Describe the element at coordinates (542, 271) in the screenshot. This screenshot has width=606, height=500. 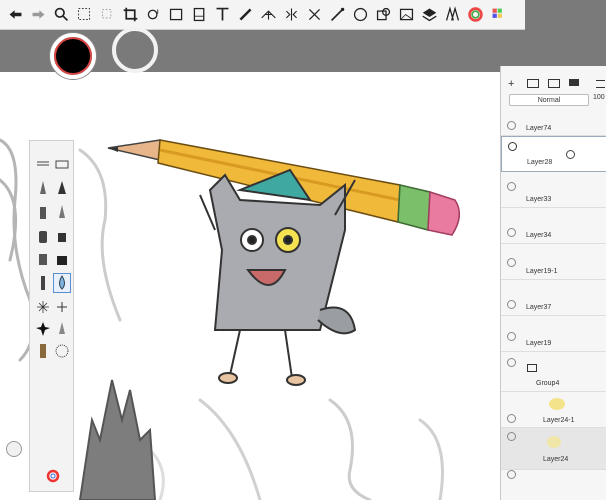
I see `layer-name: Layer19-1` at that location.